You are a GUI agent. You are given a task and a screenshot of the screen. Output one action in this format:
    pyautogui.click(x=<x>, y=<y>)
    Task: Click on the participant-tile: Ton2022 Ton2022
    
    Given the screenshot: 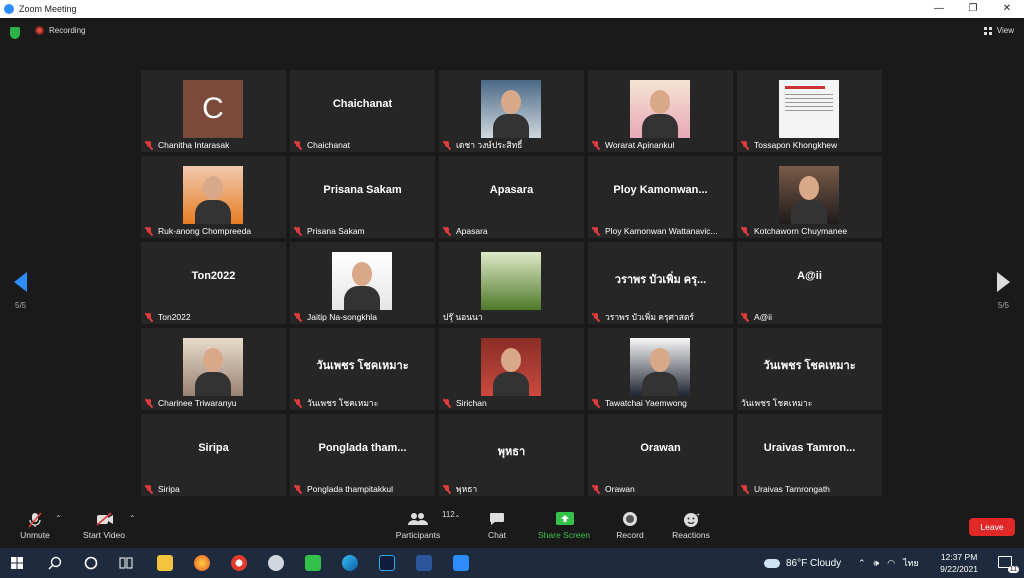 What is the action you would take?
    pyautogui.click(x=213, y=283)
    